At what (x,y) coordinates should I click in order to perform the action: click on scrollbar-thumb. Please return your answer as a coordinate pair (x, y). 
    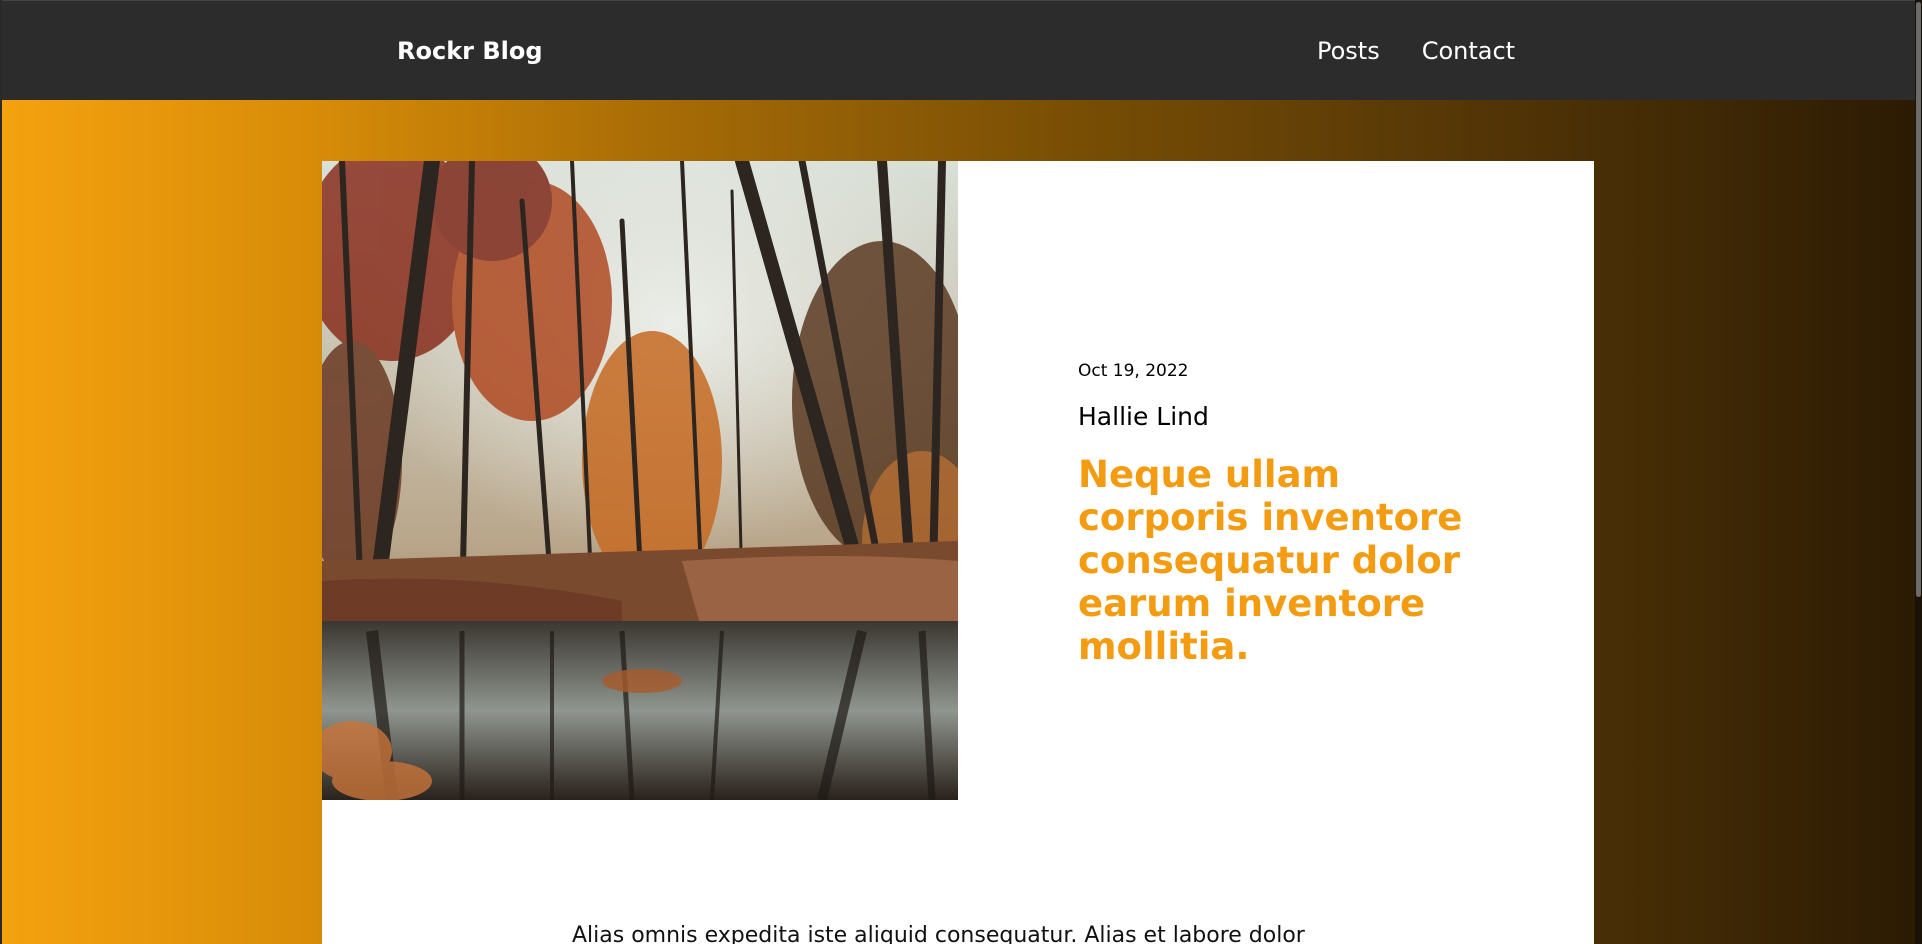
    Looking at the image, I should click on (1918, 299).